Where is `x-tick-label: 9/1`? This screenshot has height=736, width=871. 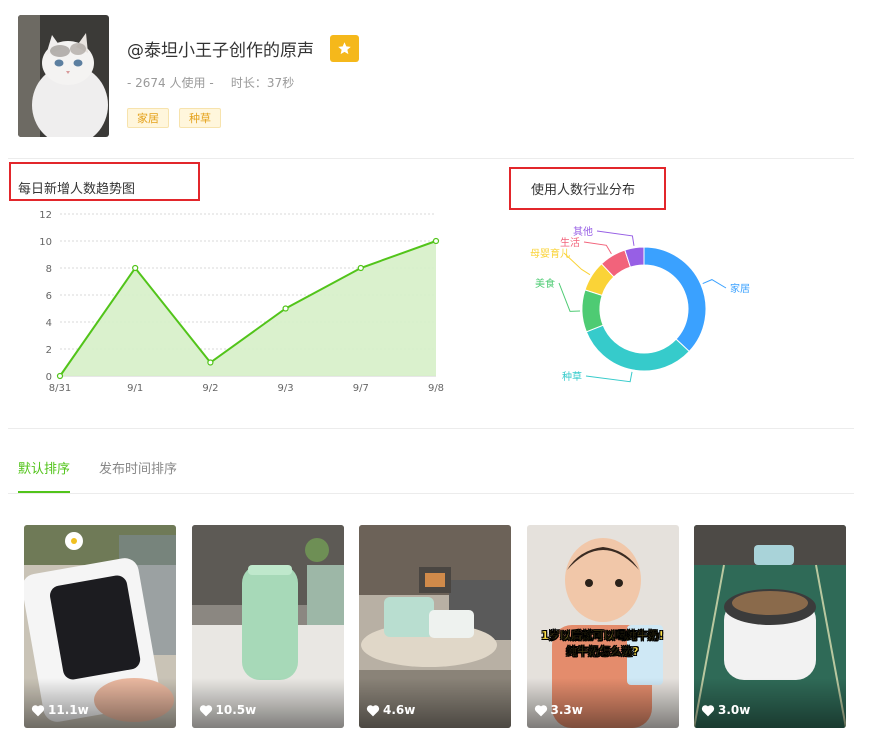
x-tick-label: 9/1 is located at coordinates (135, 388).